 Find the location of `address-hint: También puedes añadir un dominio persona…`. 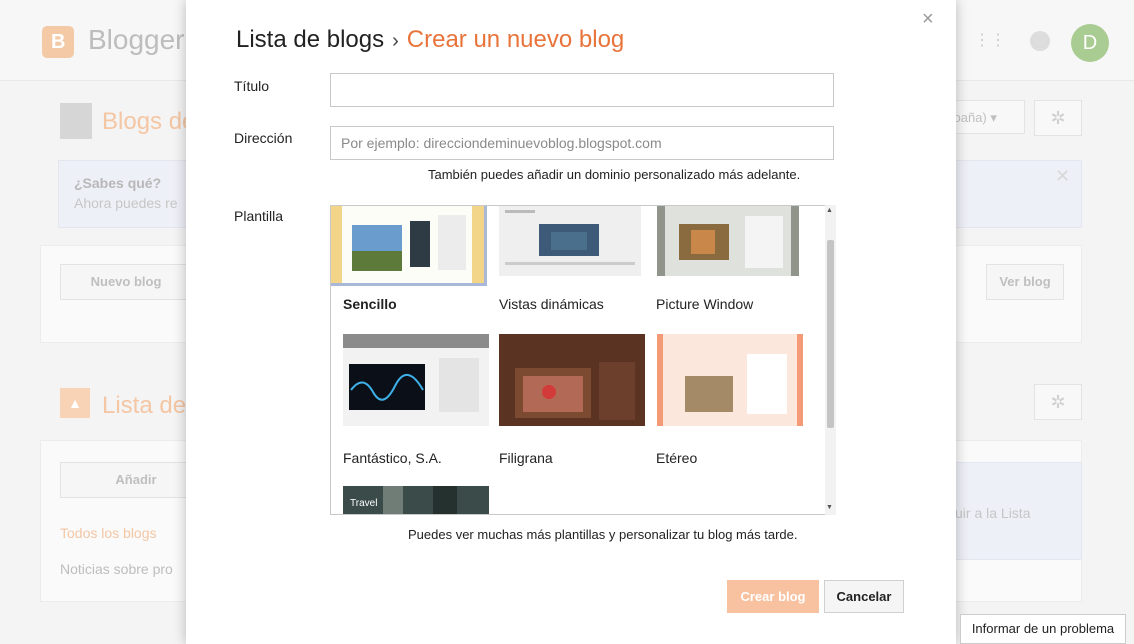

address-hint: También puedes añadir un dominio persona… is located at coordinates (614, 174).